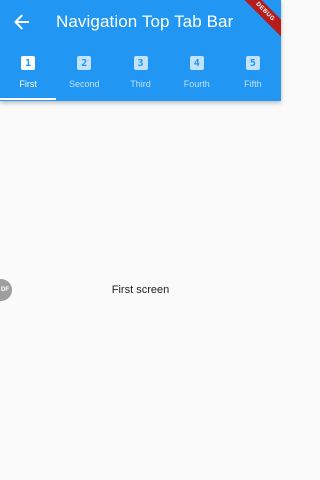 This screenshot has width=320, height=480. I want to click on looks-four-icon: 4, so click(196, 63).